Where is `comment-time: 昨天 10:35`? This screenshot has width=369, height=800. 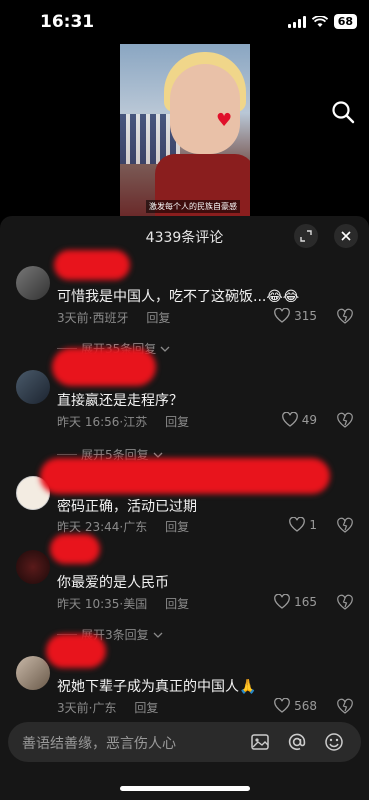
comment-time: 昨天 10:35 is located at coordinates (88, 604).